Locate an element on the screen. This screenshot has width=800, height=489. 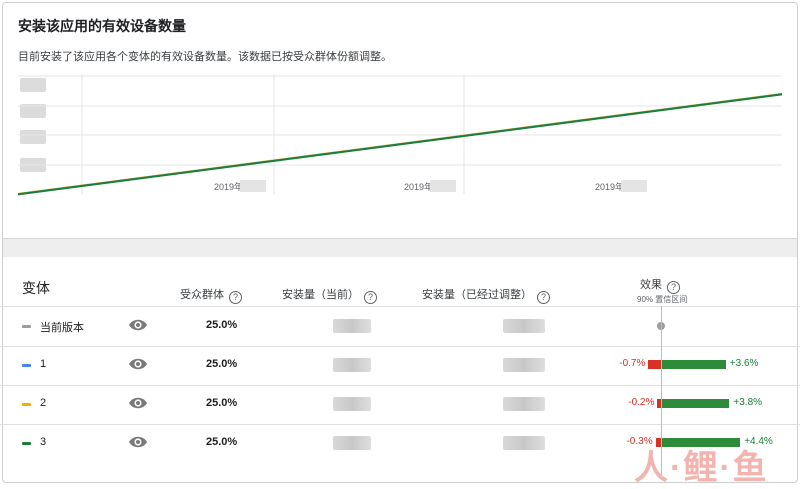
section-divider is located at coordinates (400, 247).